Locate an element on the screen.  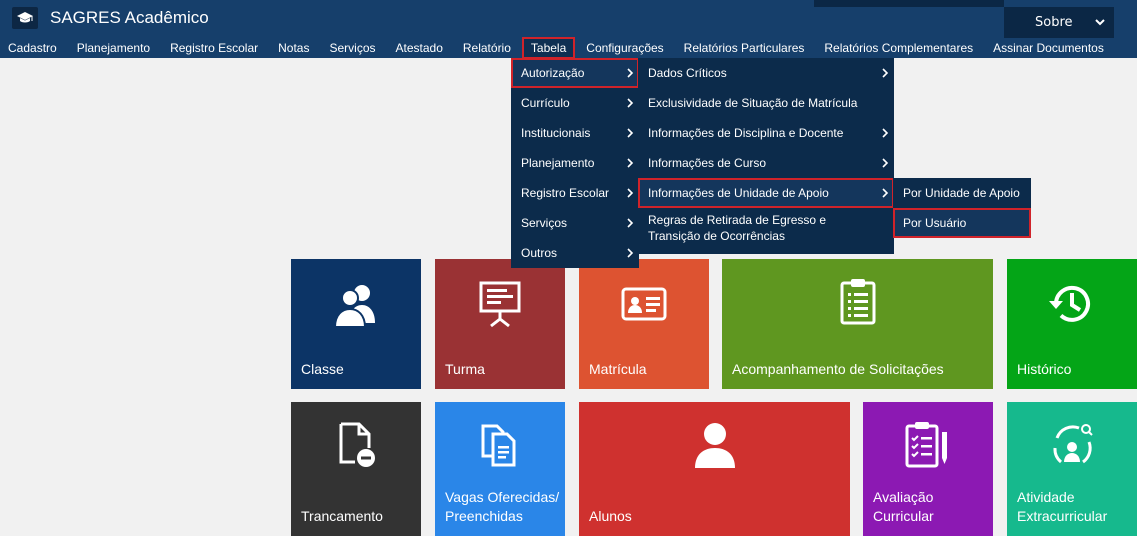
tile-label: Turma is located at coordinates (465, 369).